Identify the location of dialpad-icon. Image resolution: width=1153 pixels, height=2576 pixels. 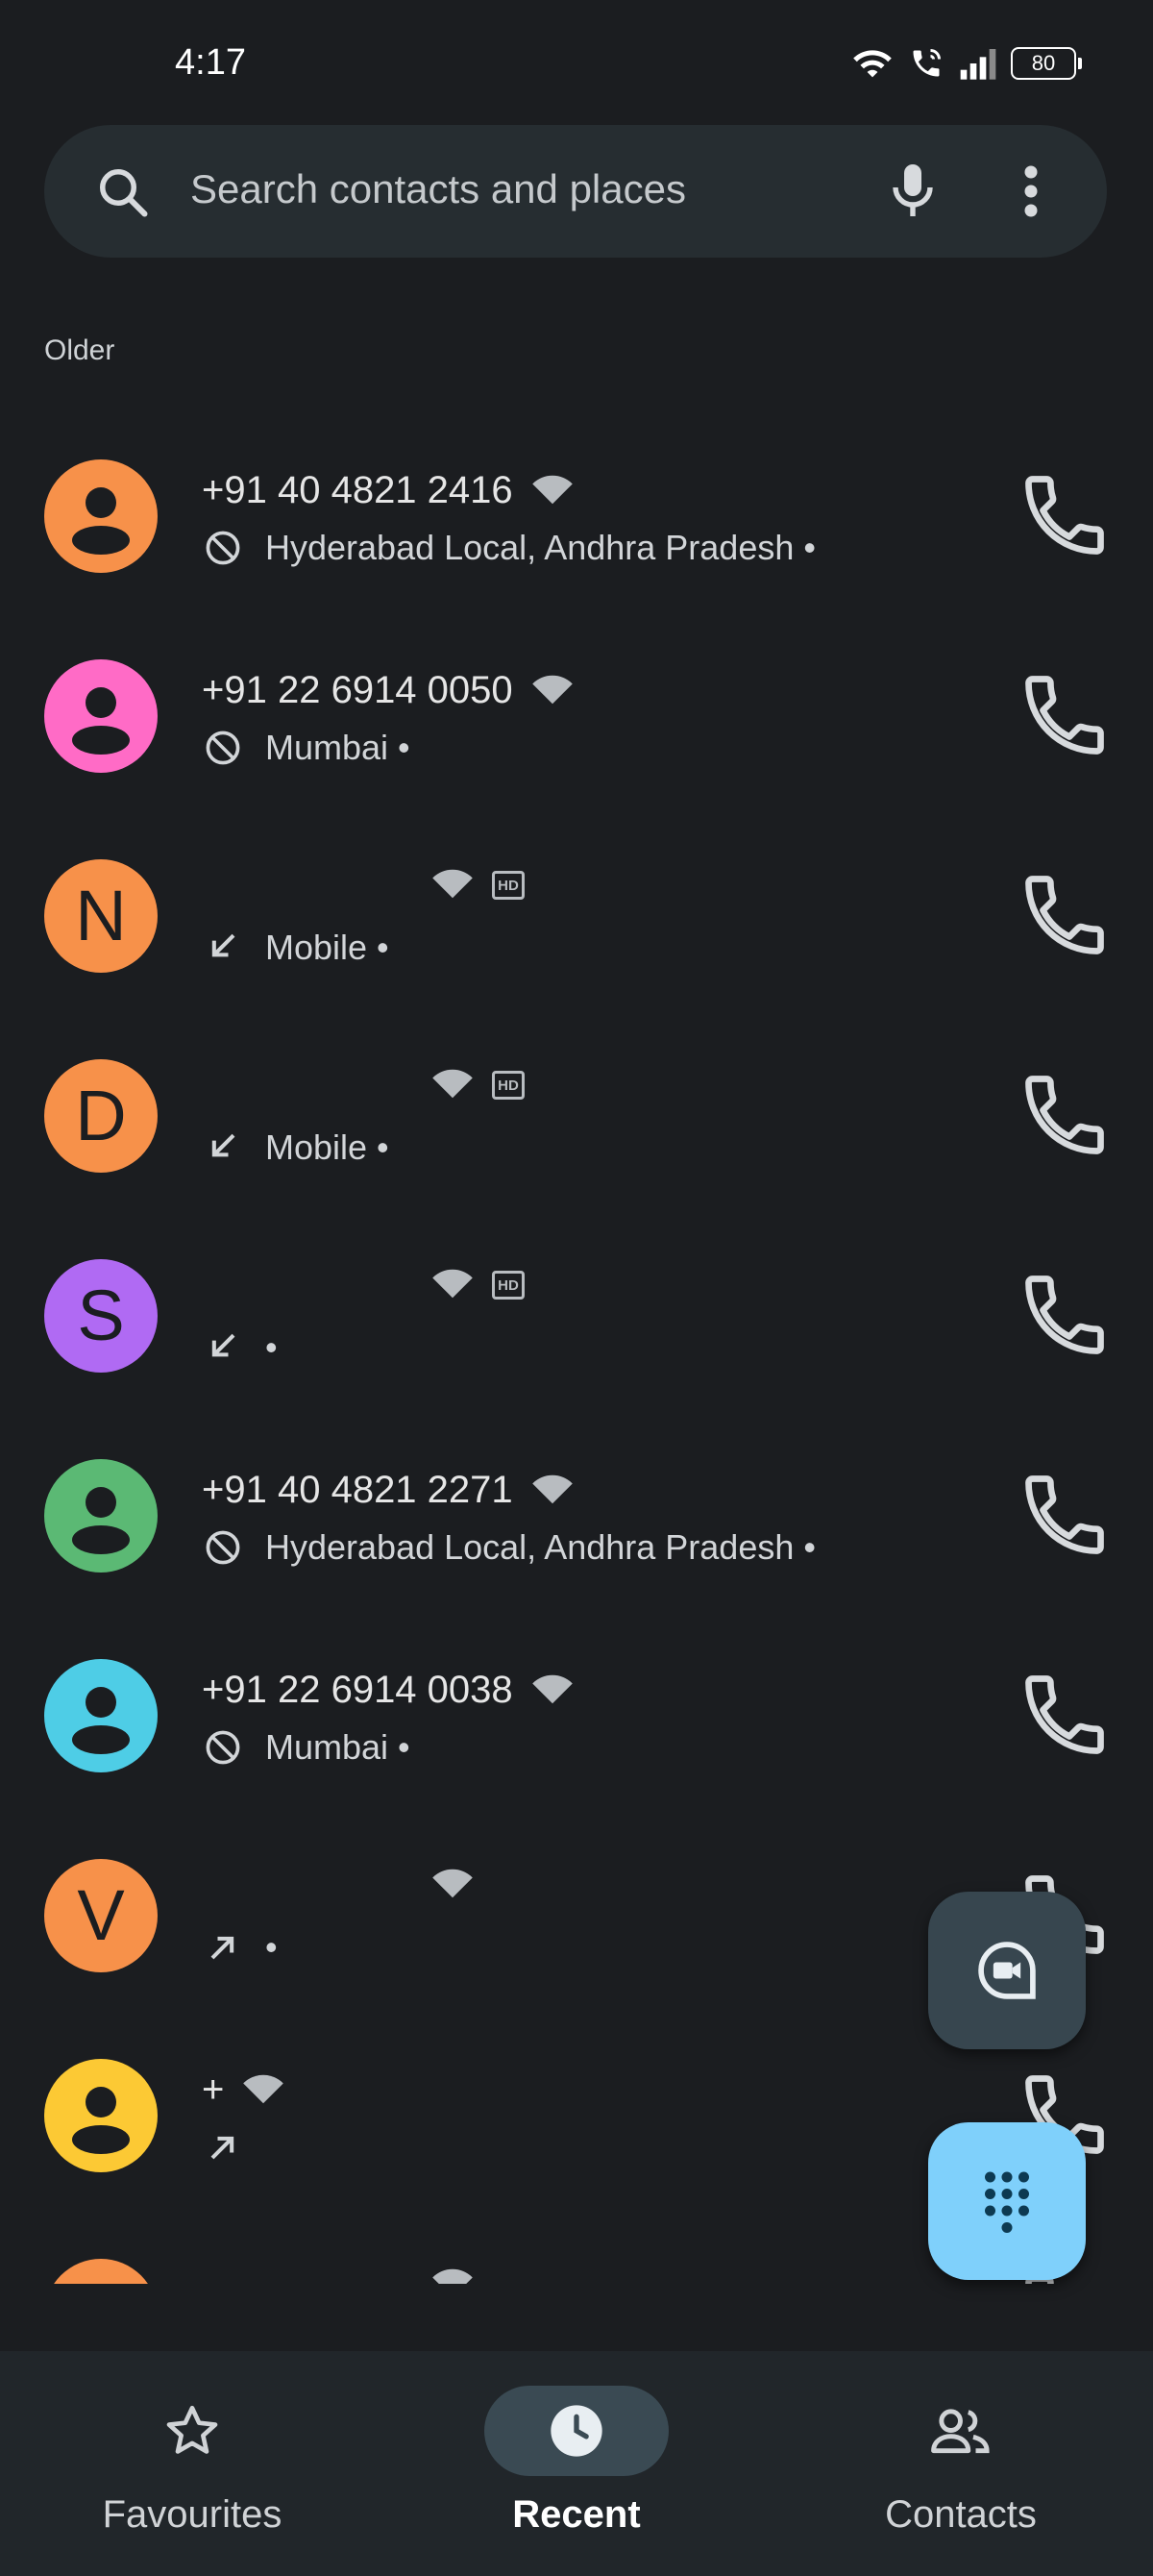
(1007, 2202).